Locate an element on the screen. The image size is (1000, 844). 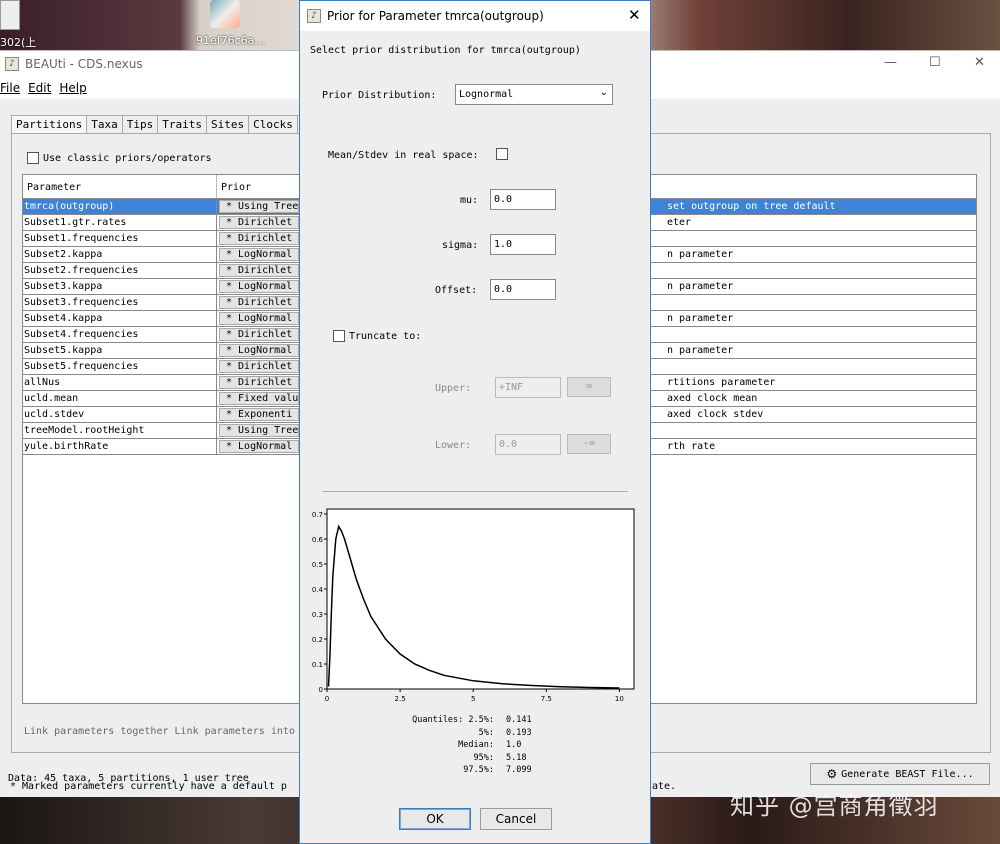
cancel-button: Cancel is located at coordinates (516, 819).